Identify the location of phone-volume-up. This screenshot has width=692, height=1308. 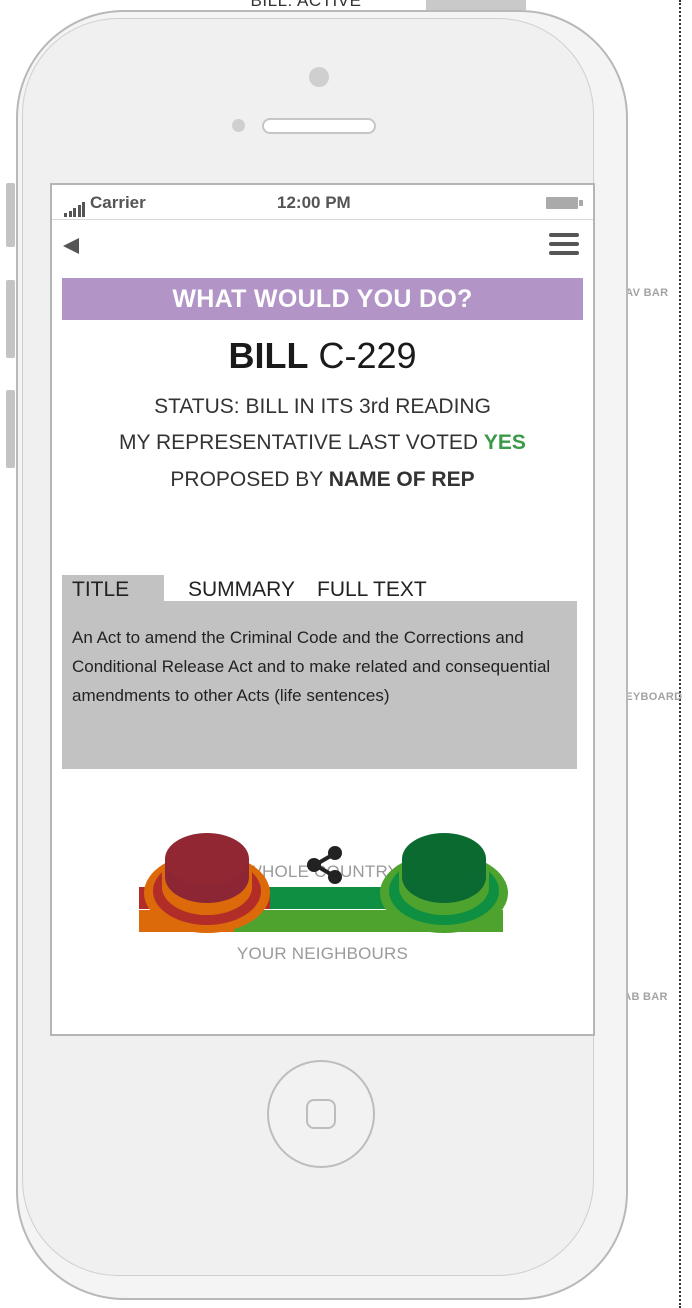
(10, 319).